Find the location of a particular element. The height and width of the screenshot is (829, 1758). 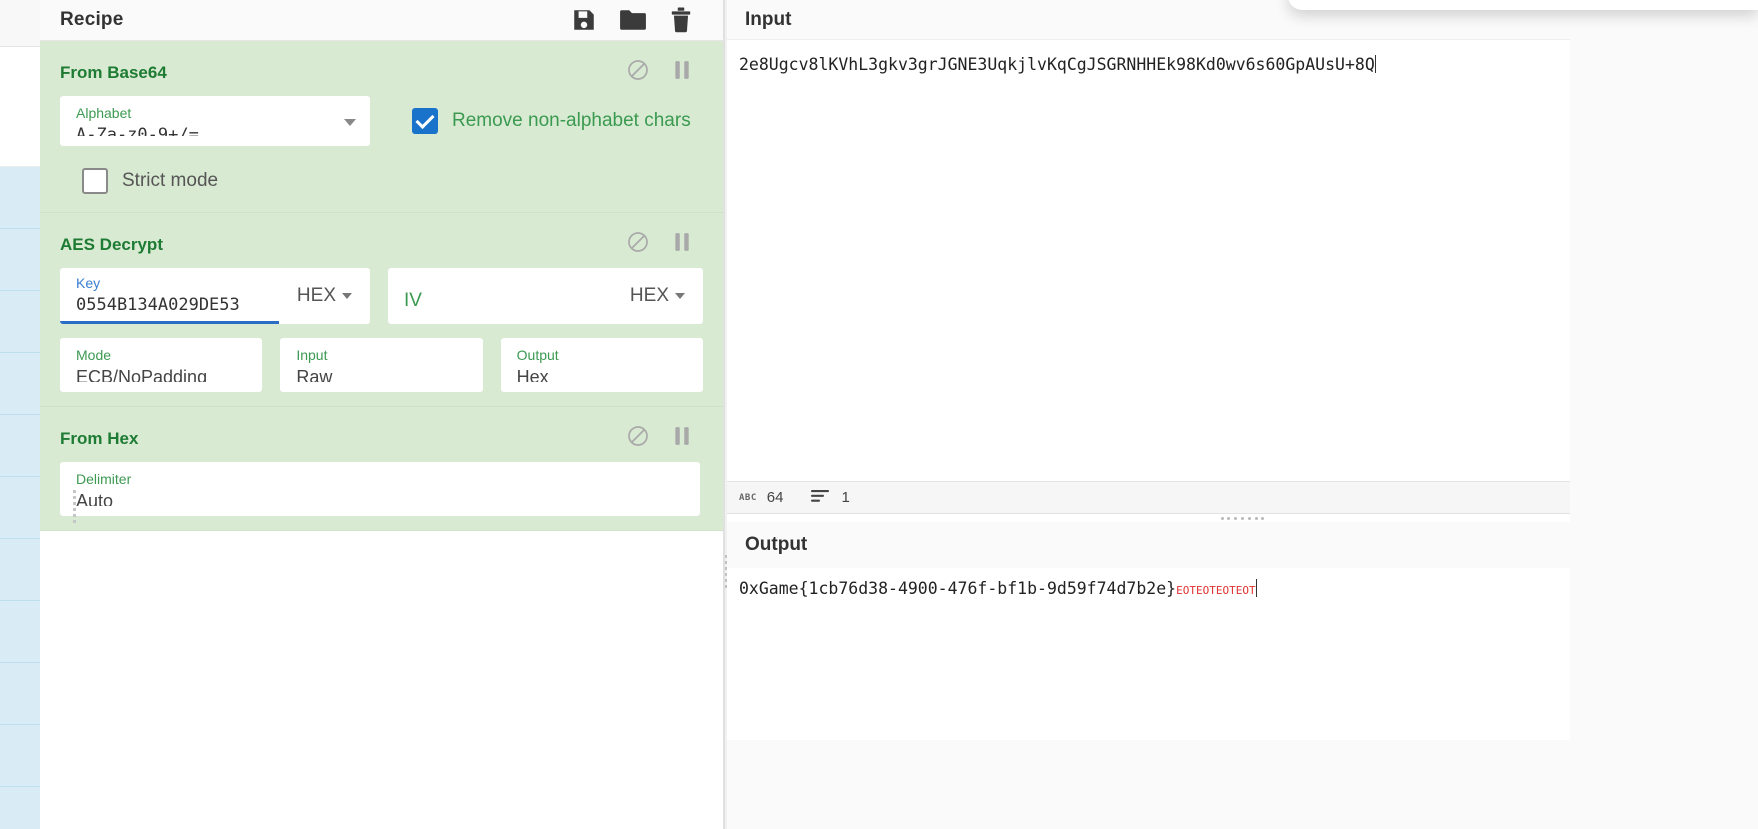

input-length-value: 64 is located at coordinates (775, 497).